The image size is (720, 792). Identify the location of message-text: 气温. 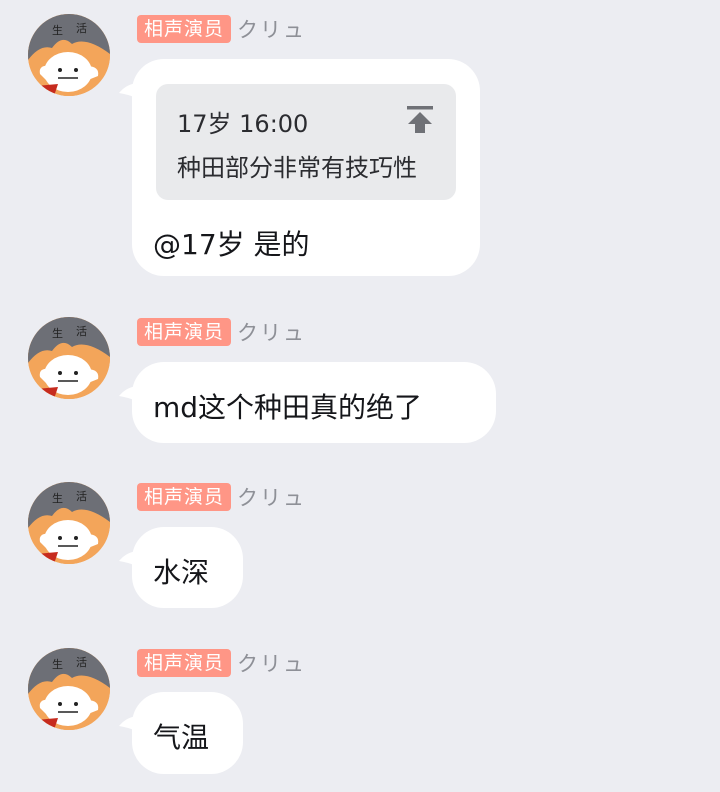
(181, 737).